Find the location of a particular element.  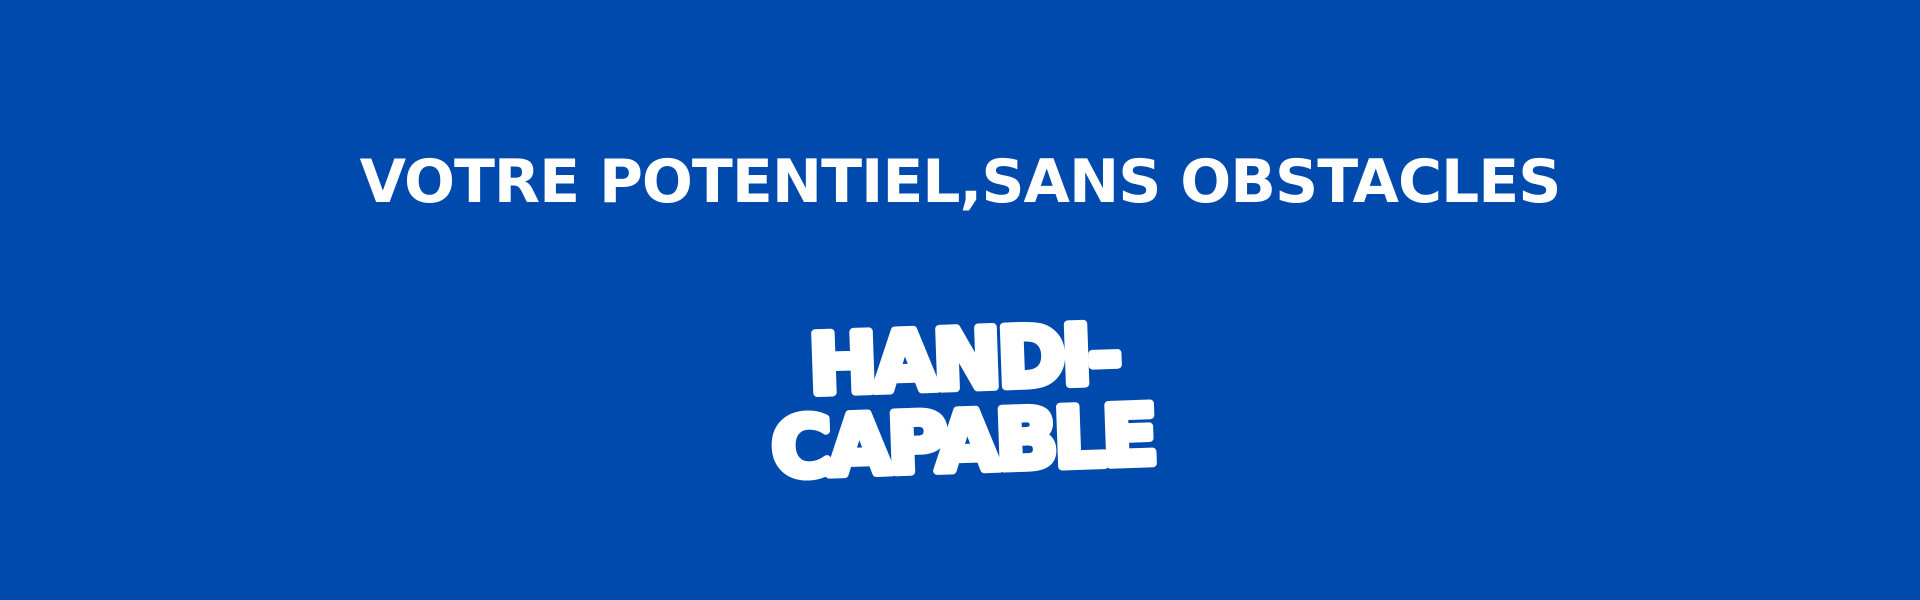

tagline-heading: VOTRE POTENTIEL,SANS OBSTACLES is located at coordinates (960, 182).